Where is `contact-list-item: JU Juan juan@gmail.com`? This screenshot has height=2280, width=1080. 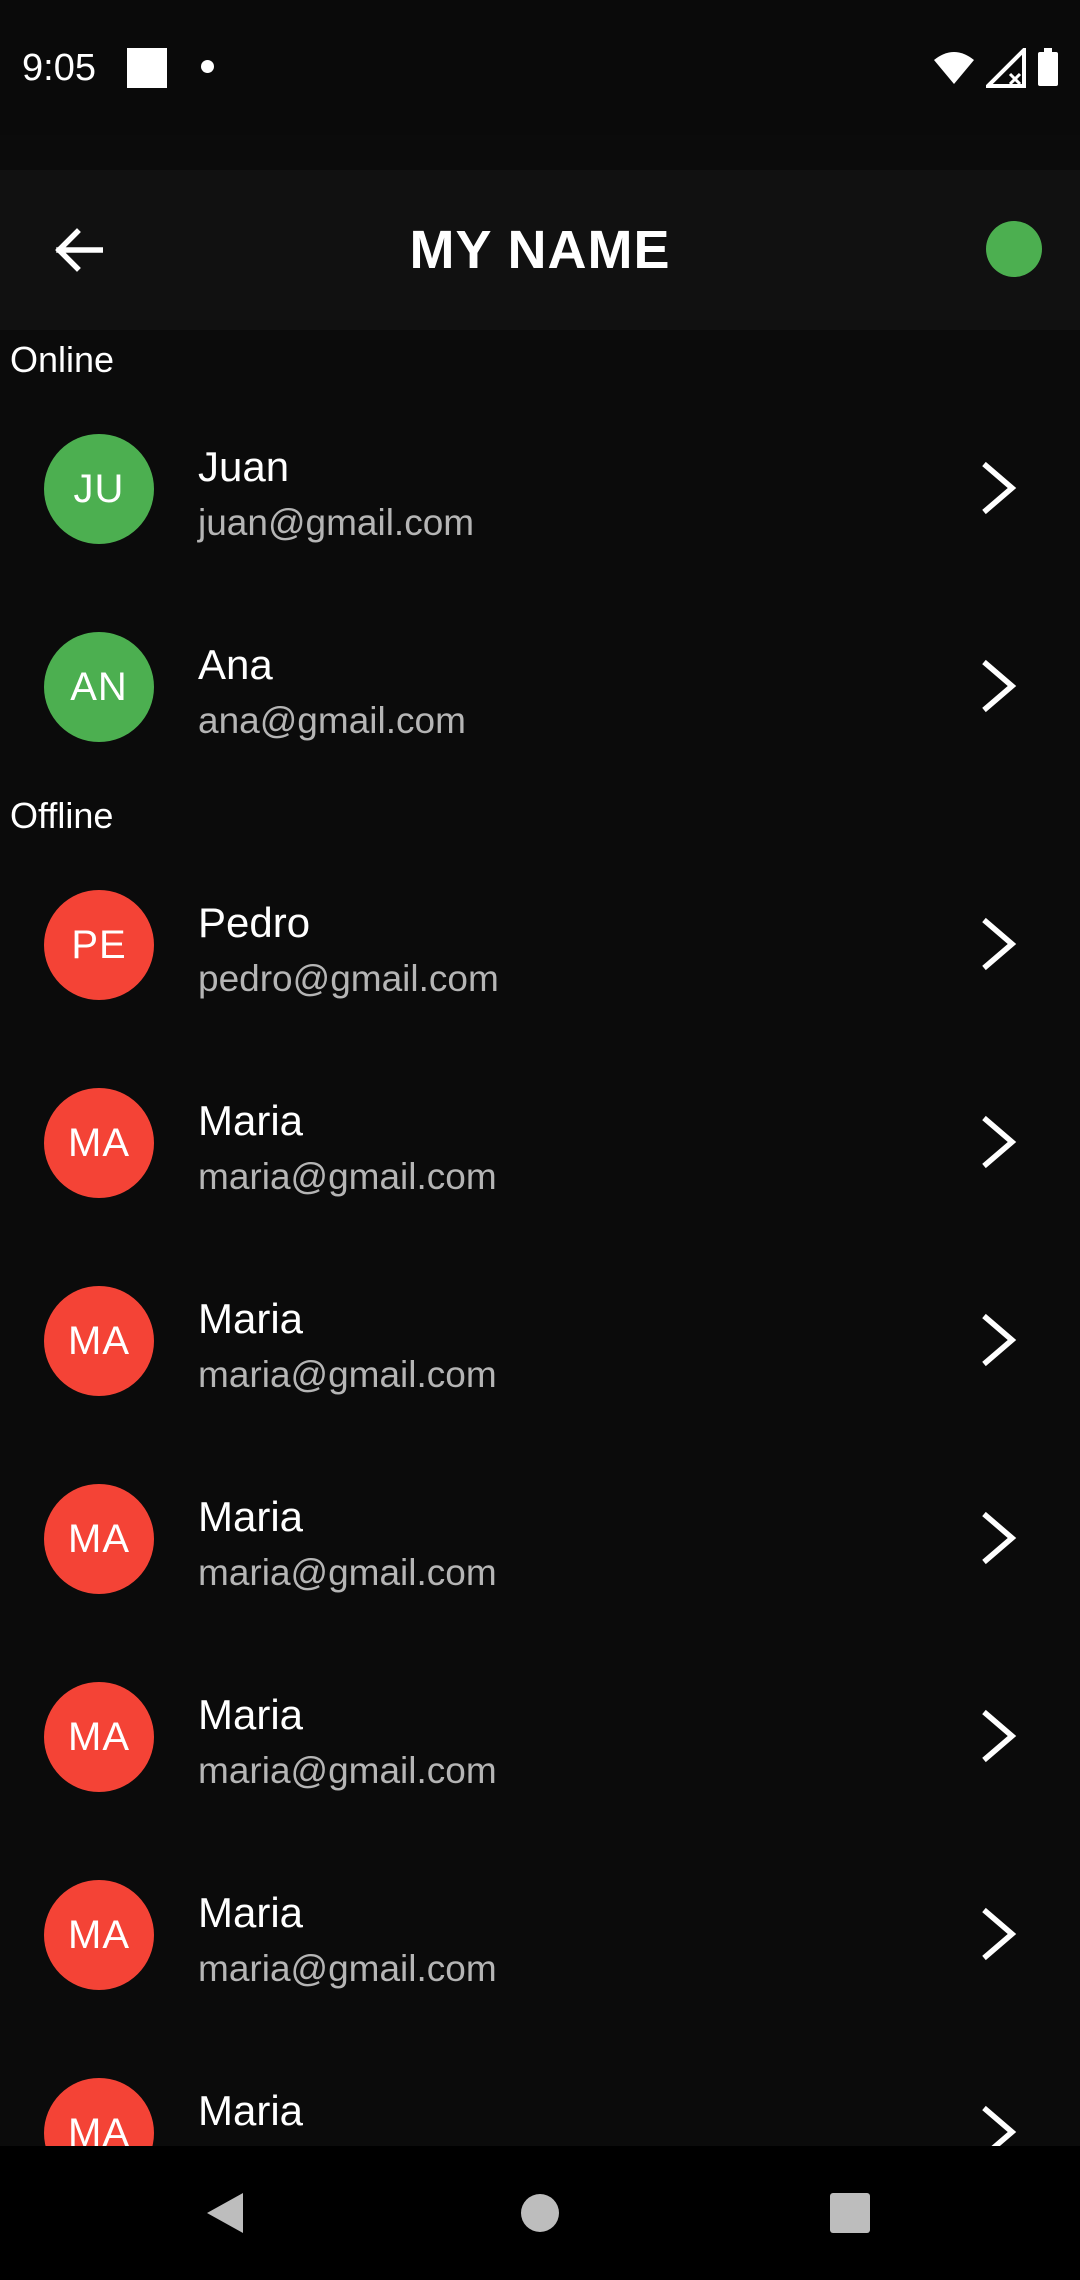 contact-list-item: JU Juan juan@gmail.com is located at coordinates (540, 489).